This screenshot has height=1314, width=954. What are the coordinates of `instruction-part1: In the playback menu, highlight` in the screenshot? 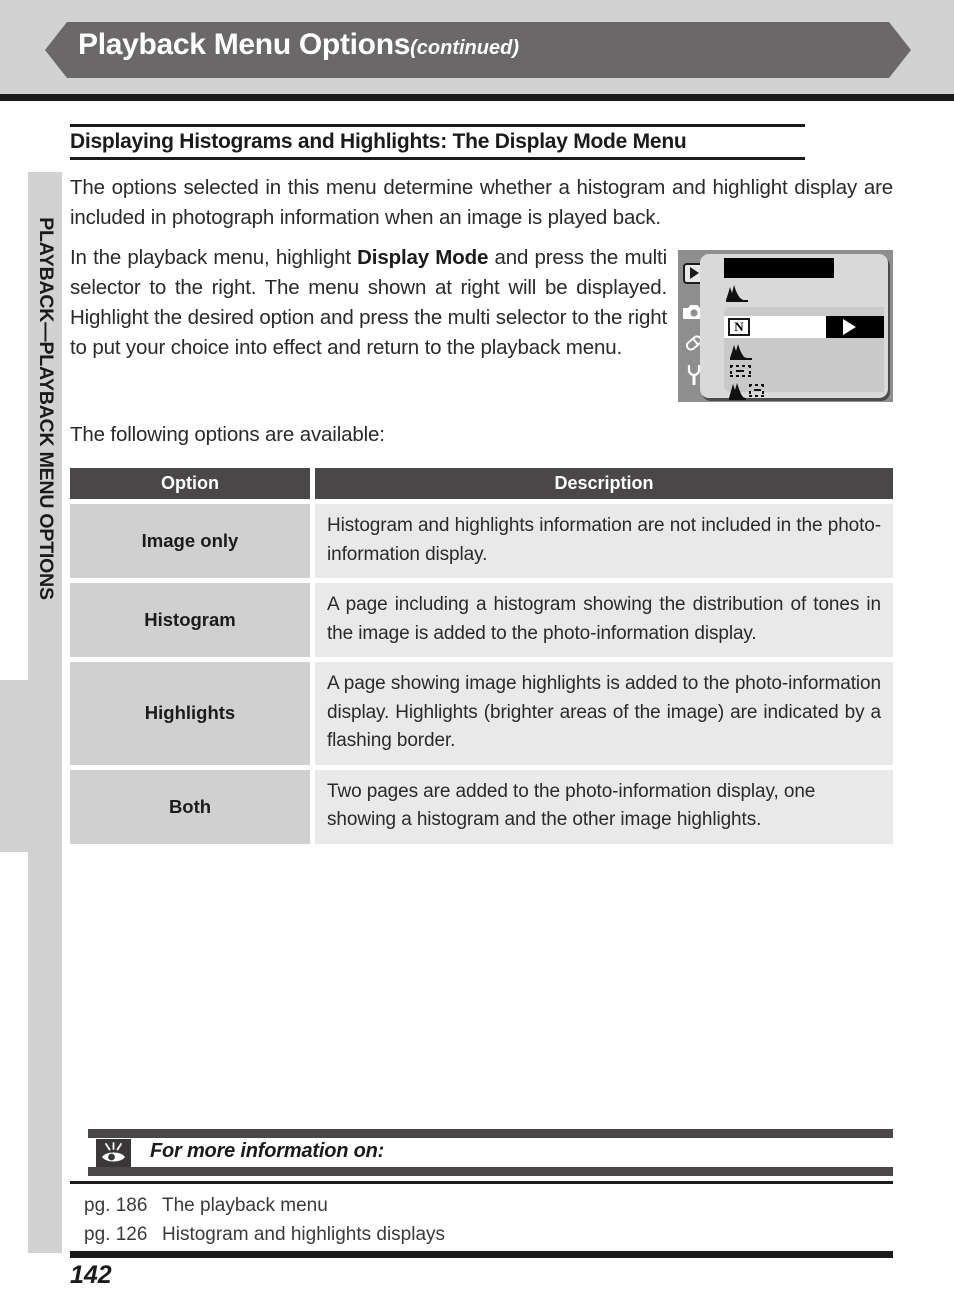 It's located at (214, 257).